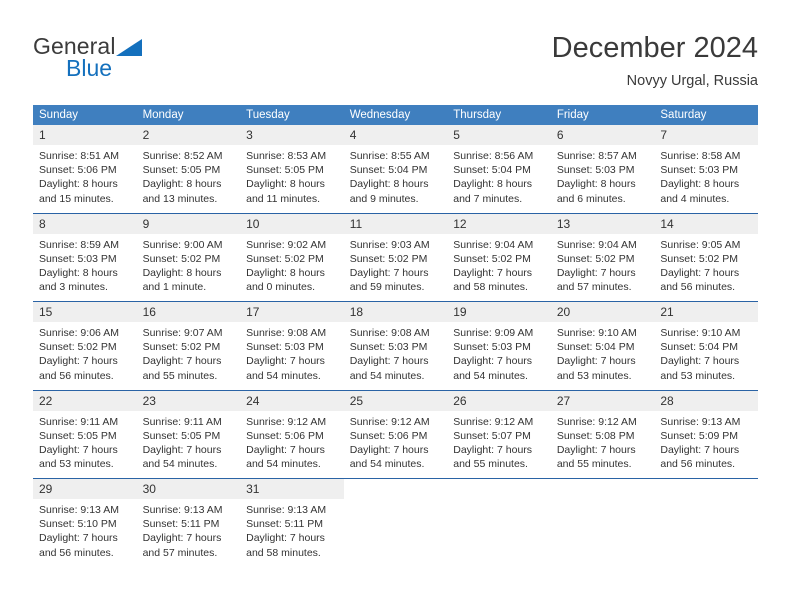 This screenshot has width=792, height=612. I want to click on day-number-cell: 17, so click(292, 312).